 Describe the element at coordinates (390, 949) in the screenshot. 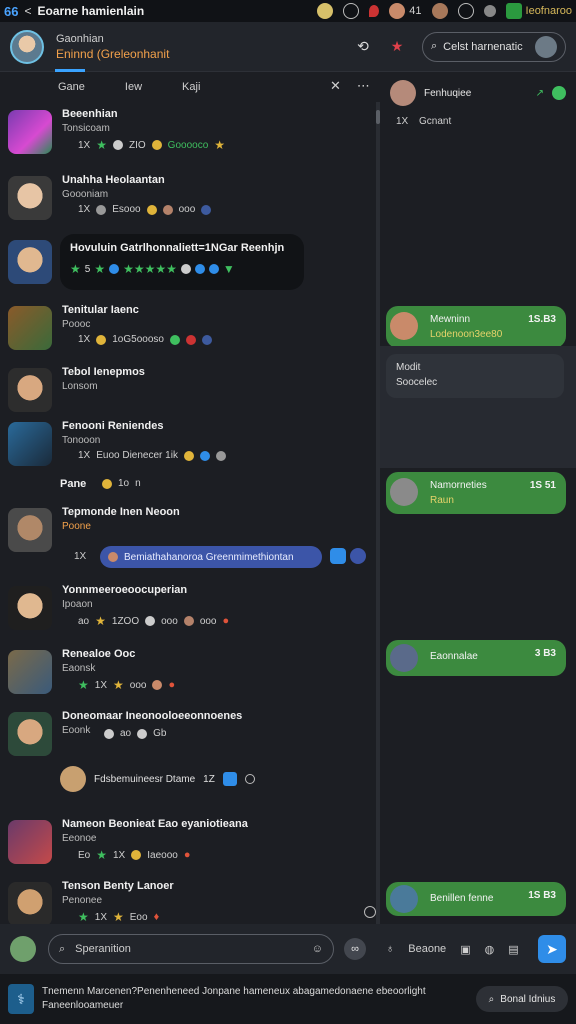

I see `mic-icon: ♁` at that location.